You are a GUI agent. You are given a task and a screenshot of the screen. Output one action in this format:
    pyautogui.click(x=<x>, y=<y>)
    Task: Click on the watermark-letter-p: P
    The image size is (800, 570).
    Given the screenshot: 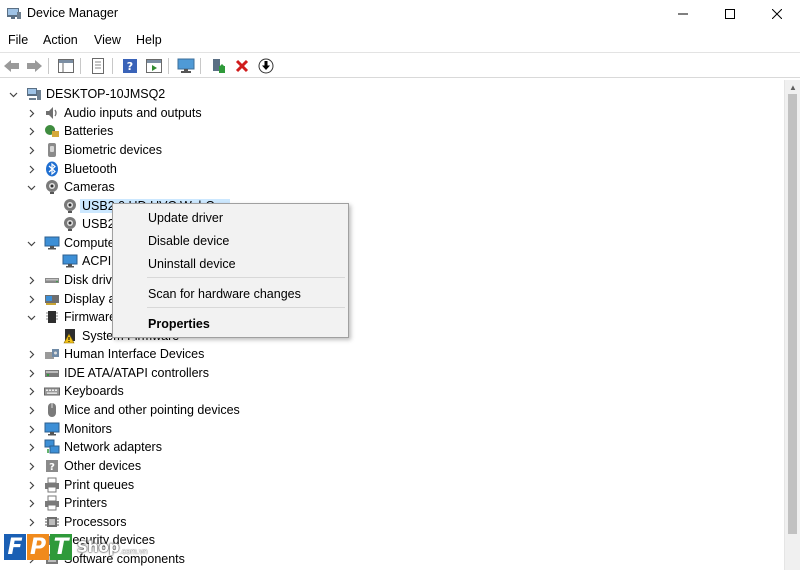 What is the action you would take?
    pyautogui.click(x=38, y=547)
    